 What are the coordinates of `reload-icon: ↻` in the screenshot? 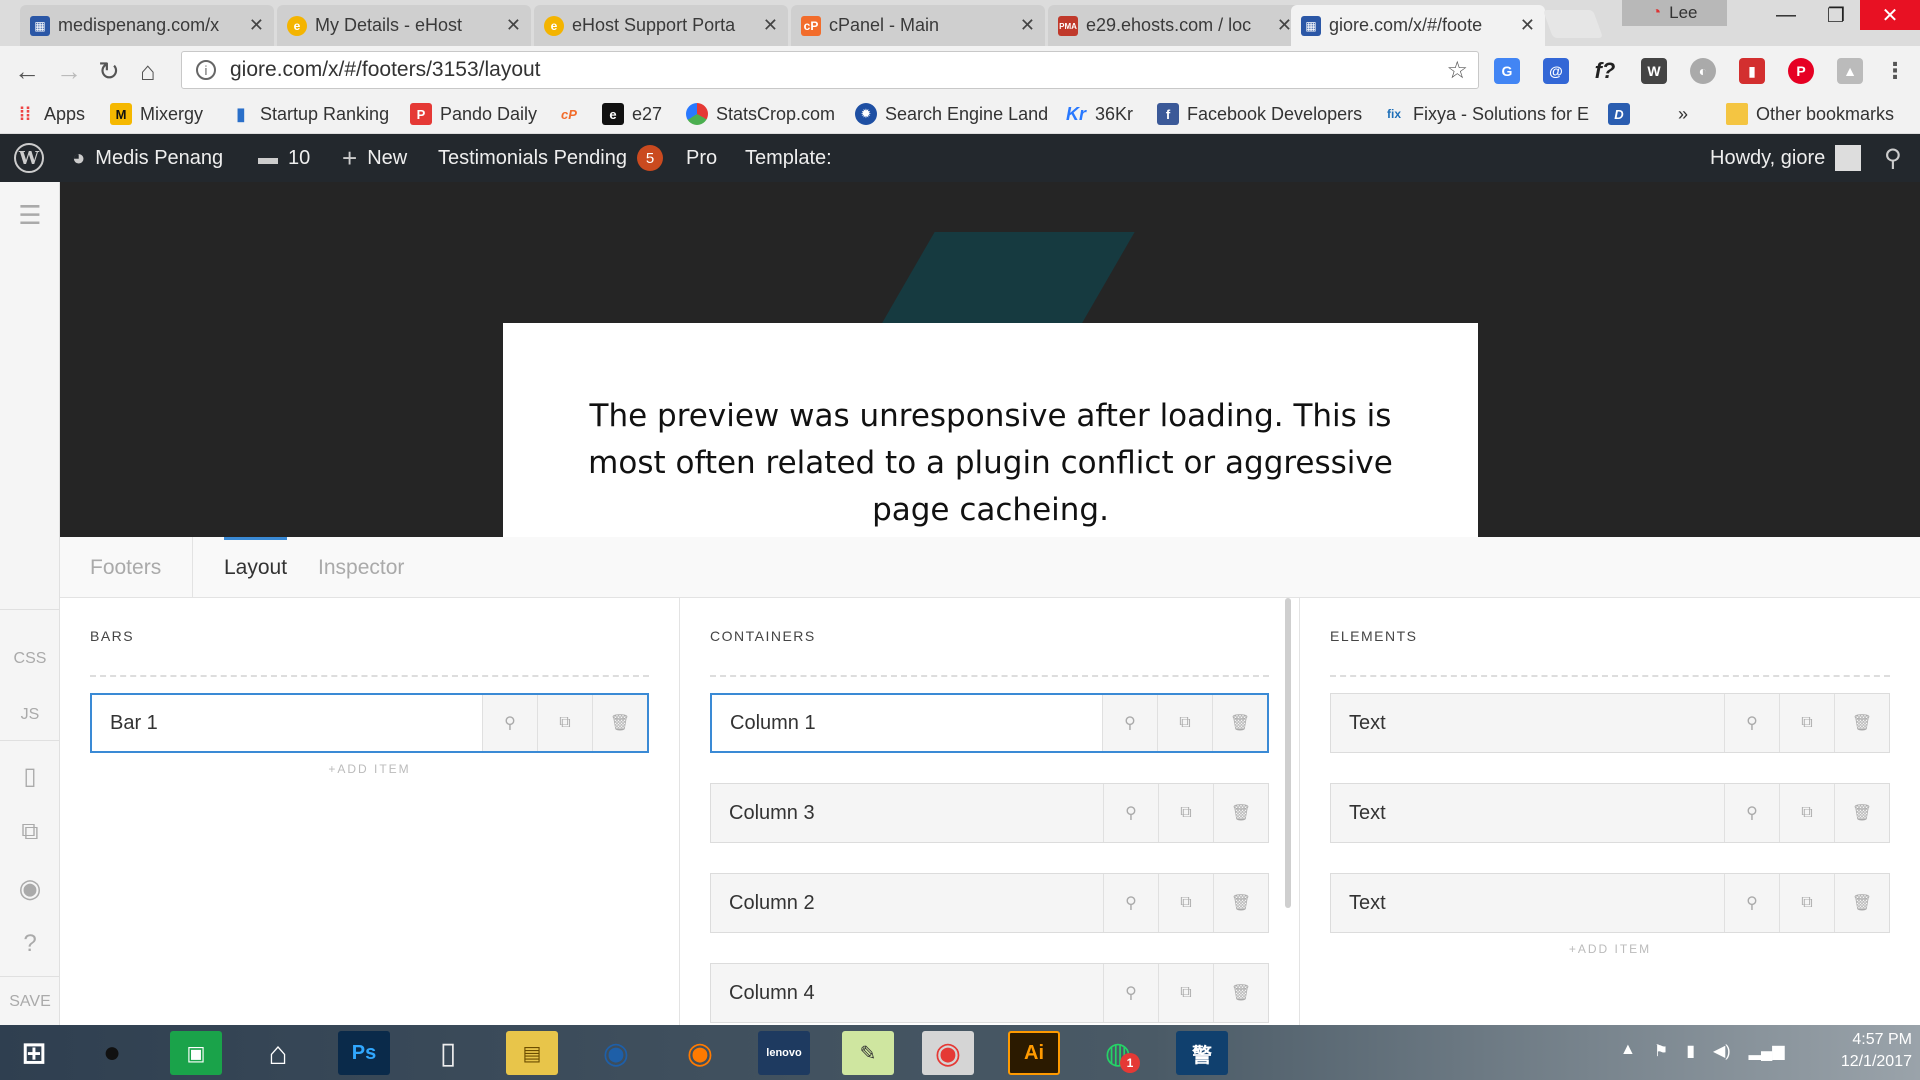 It's located at (109, 71).